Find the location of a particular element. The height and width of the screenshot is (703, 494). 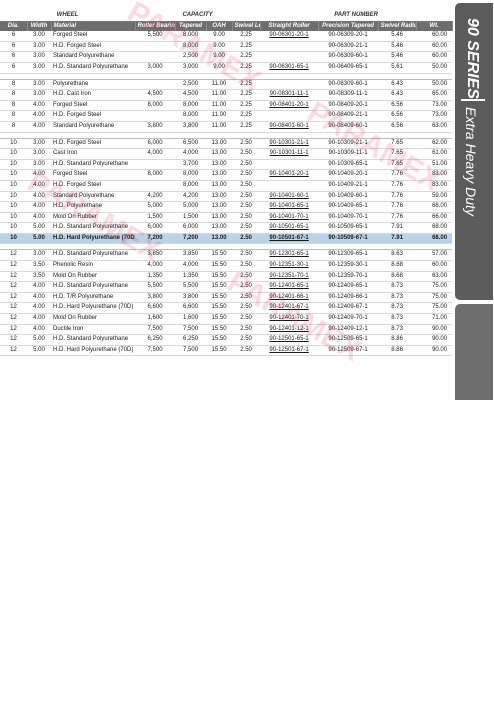

cell-straight-roller: 90-12401-66-1 is located at coordinates (289, 298).